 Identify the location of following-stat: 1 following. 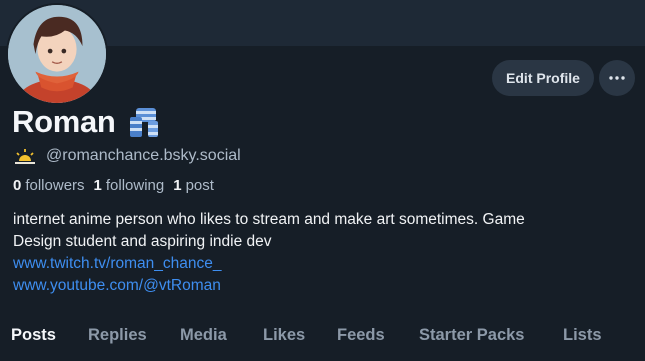
(129, 185).